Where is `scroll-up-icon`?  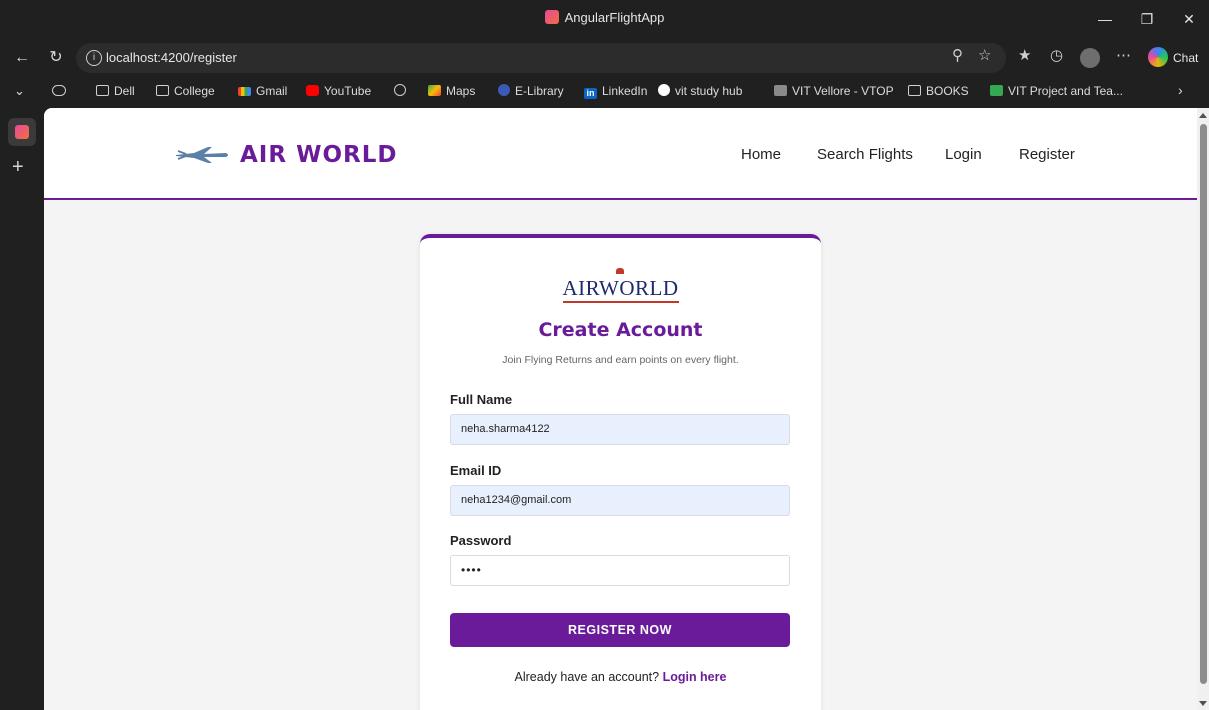 scroll-up-icon is located at coordinates (1203, 115).